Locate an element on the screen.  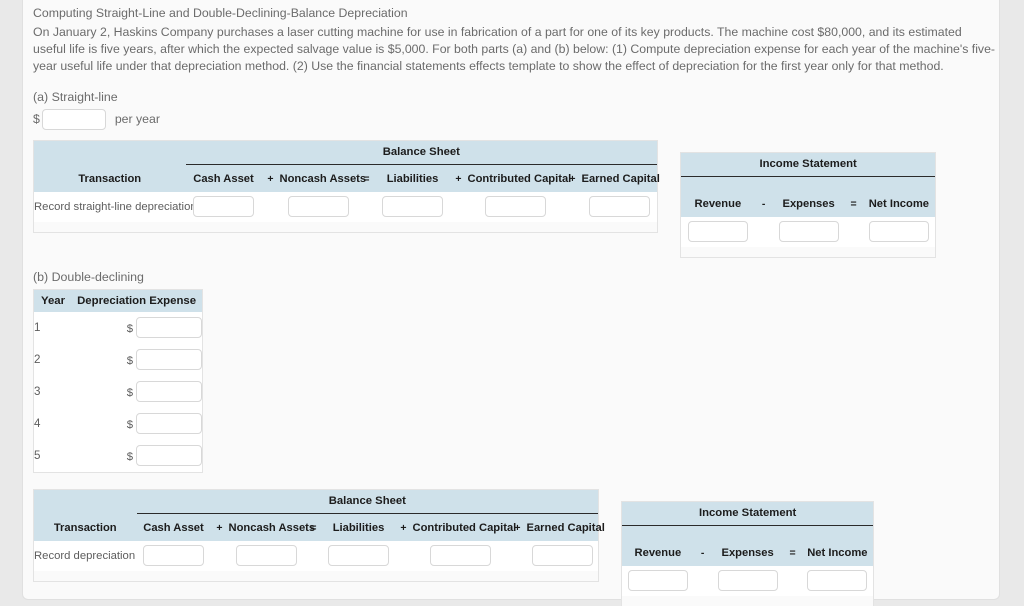
column-header-row: Revenue - Expenses = Net Income is located at coordinates (747, 552).